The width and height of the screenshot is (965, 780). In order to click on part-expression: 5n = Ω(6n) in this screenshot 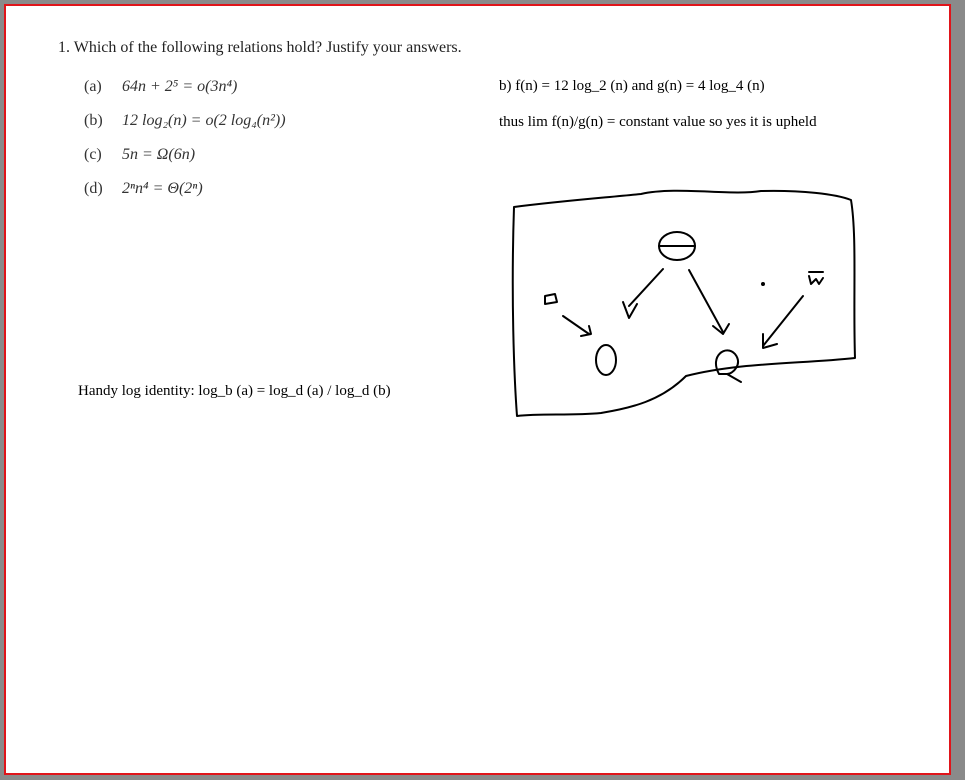, I will do `click(159, 154)`.